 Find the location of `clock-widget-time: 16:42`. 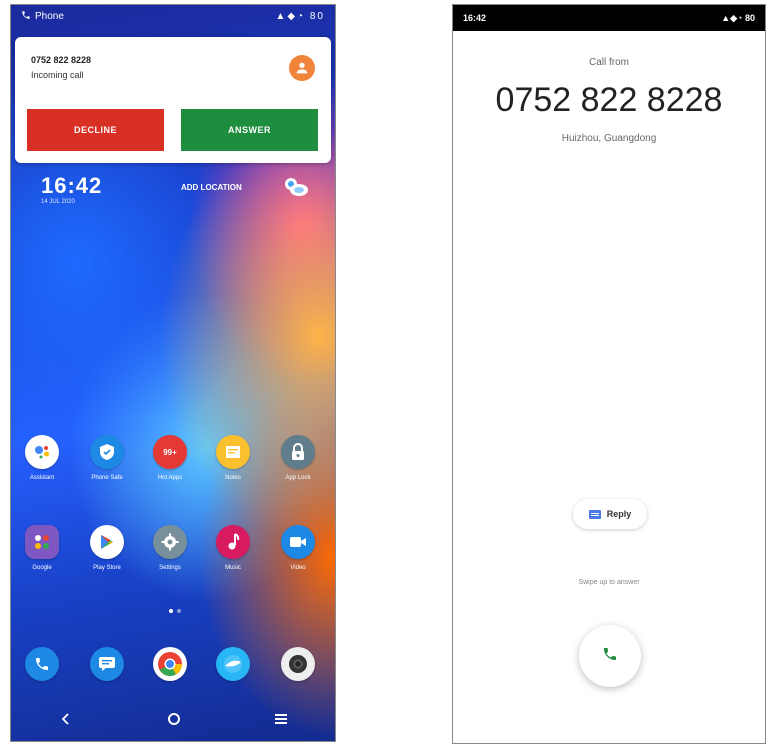

clock-widget-time: 16:42 is located at coordinates (71, 186).